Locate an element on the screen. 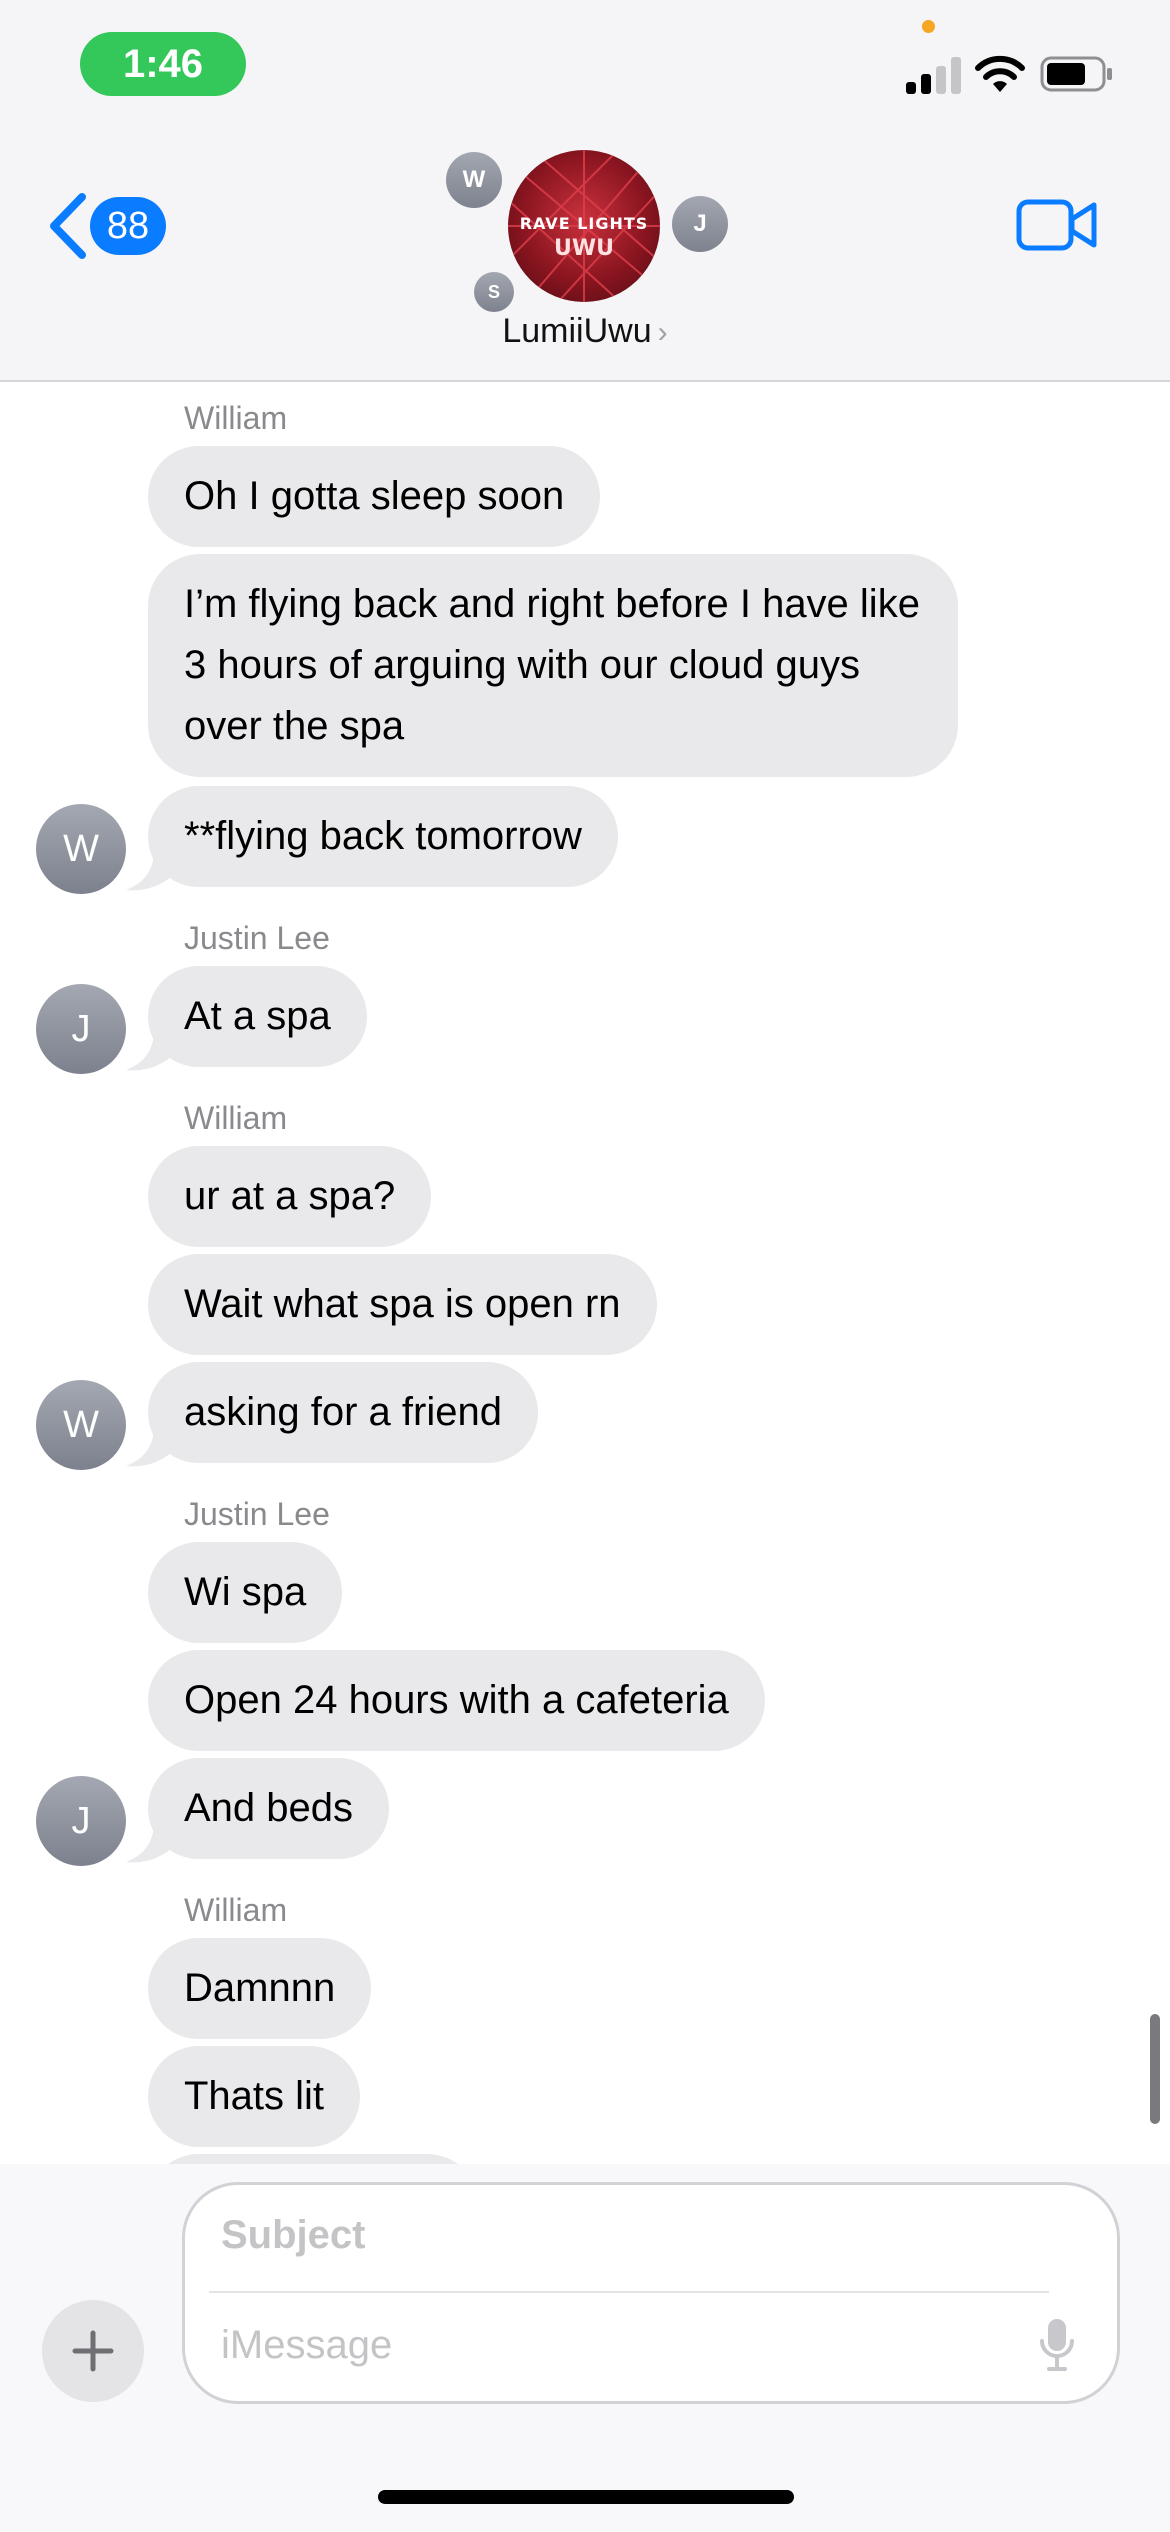  message-input-box: Subject iMessage is located at coordinates (651, 2293).